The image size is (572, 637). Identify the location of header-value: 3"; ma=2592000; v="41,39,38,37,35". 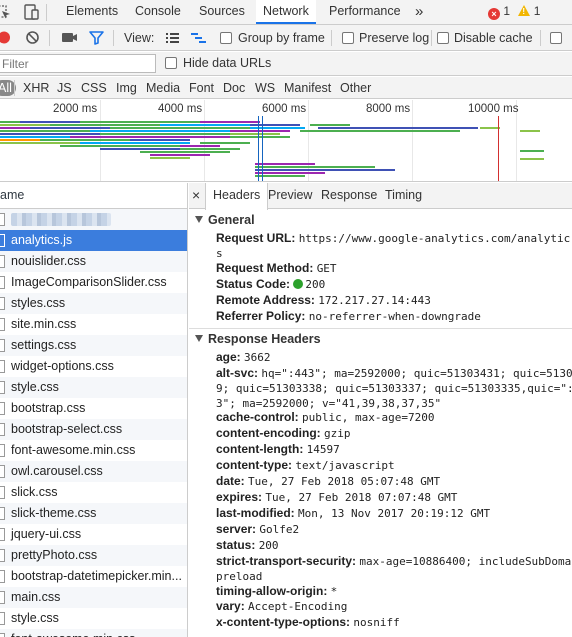
(329, 403).